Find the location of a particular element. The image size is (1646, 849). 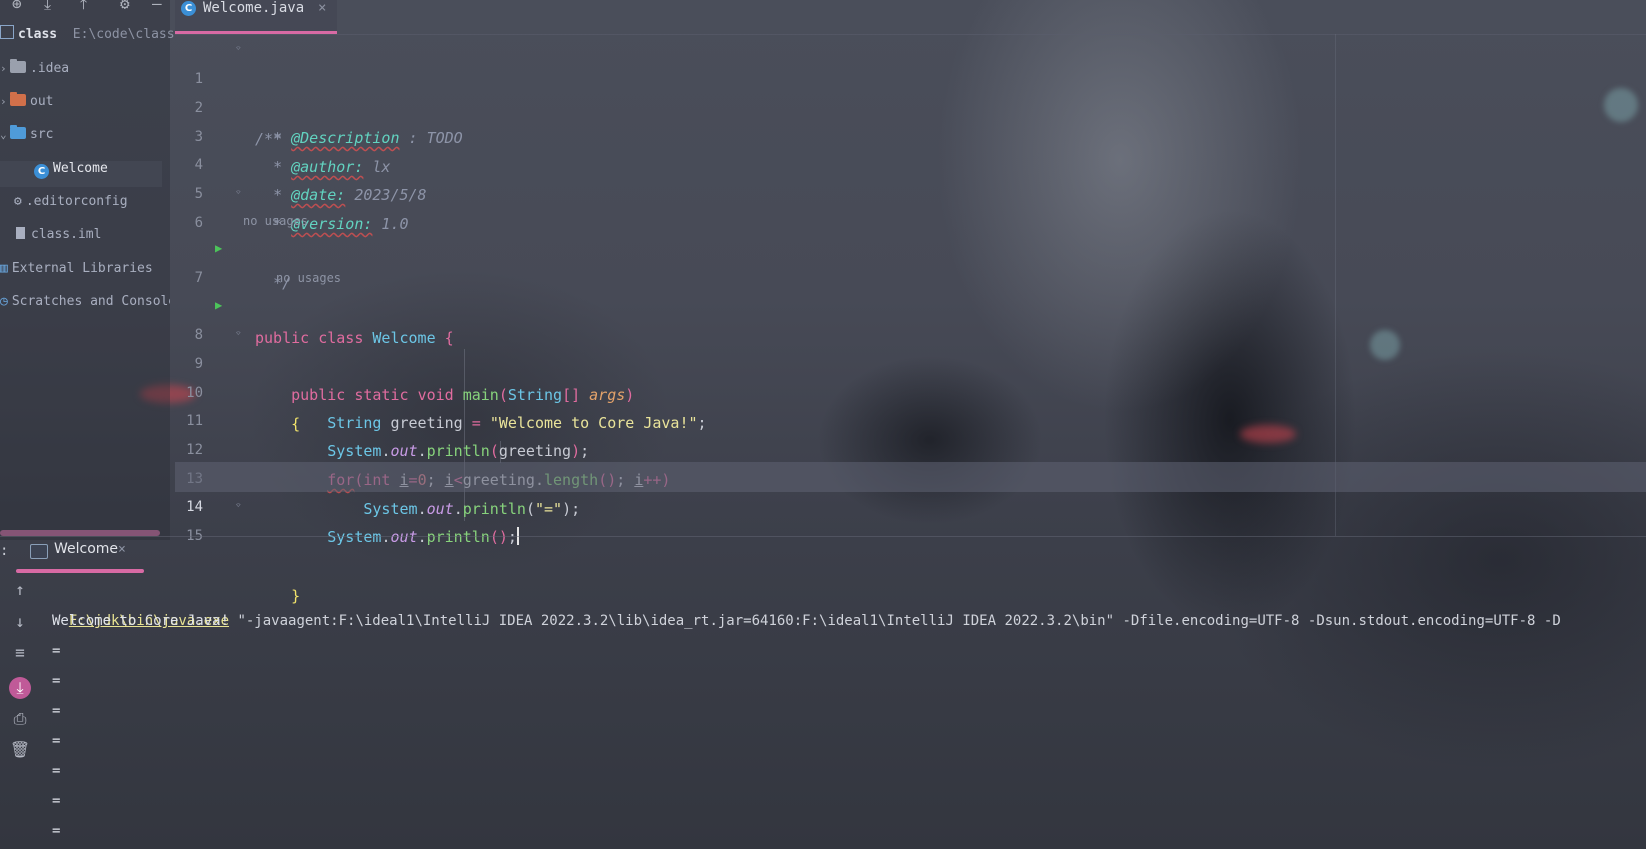

tree-item-label: out is located at coordinates (42, 101).